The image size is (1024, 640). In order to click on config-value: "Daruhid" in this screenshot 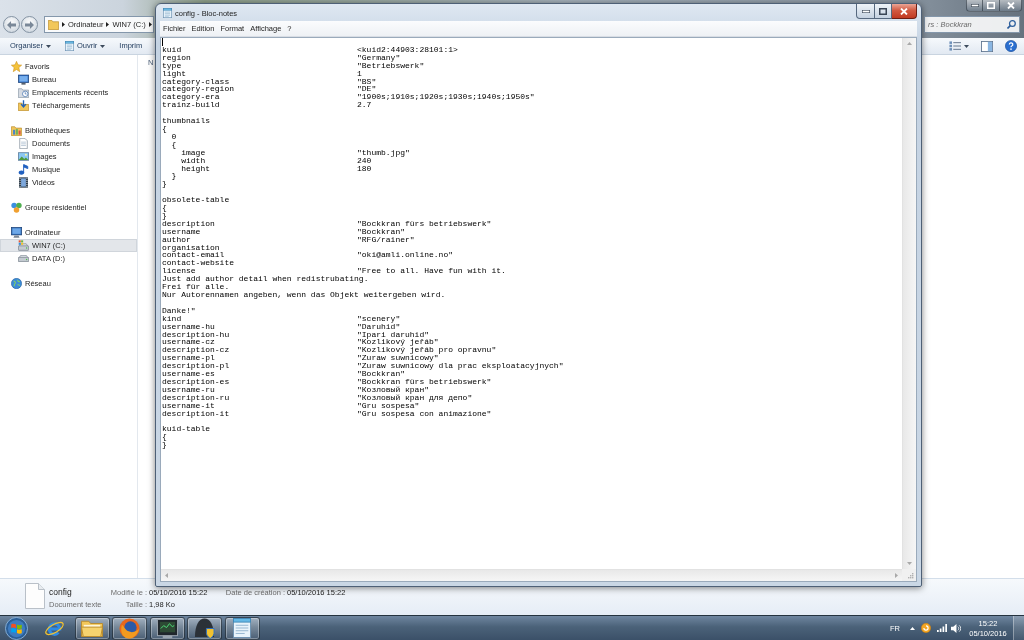, I will do `click(379, 326)`.